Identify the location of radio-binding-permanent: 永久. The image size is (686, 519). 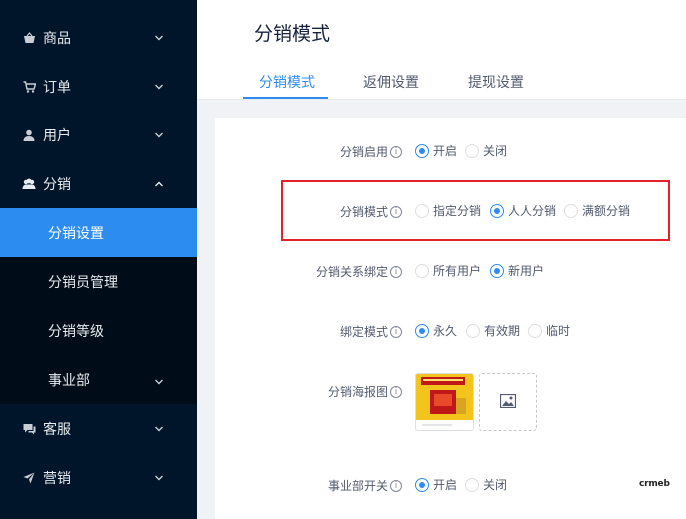
(436, 330).